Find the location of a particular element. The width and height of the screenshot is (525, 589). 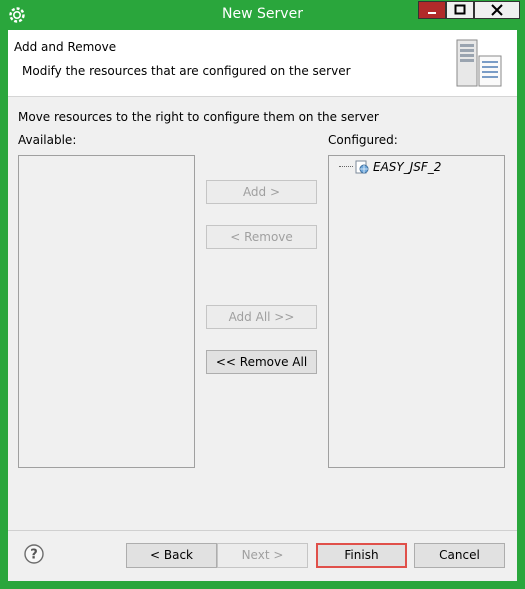

cancel-button: Cancel is located at coordinates (459, 555).